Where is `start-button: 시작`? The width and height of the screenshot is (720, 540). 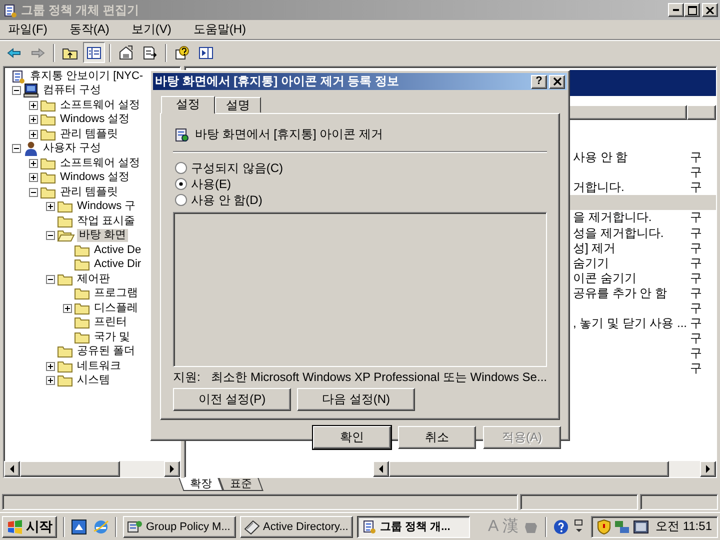 start-button: 시작 is located at coordinates (29, 527).